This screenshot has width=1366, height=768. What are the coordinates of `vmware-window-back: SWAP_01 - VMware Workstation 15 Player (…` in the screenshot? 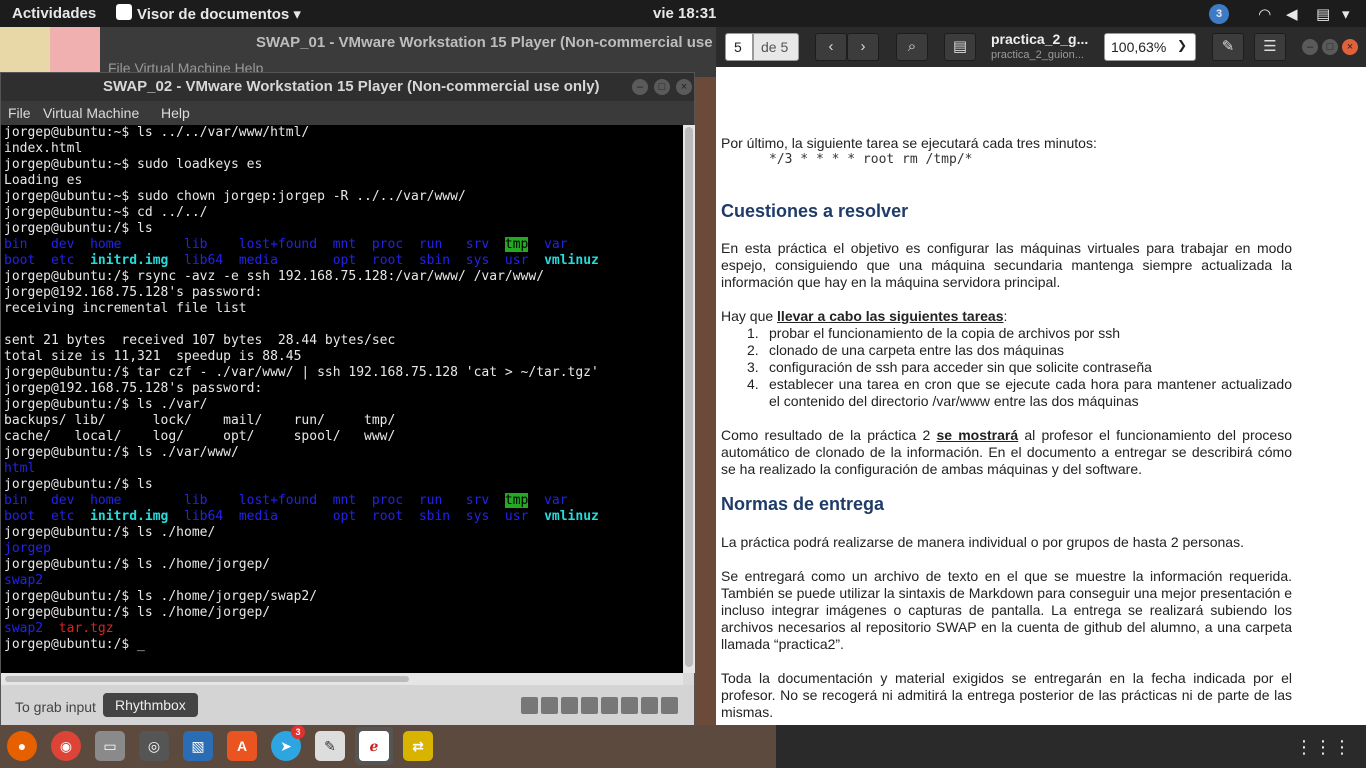 It's located at (408, 52).